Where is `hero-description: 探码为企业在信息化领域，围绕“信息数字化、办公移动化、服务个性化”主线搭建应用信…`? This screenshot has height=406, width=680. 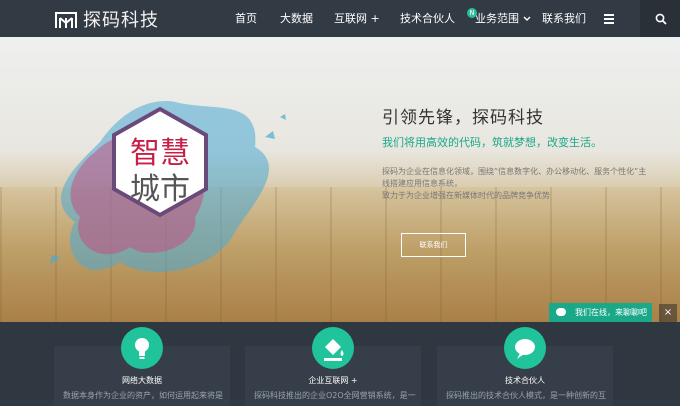
hero-description: 探码为企业在信息化领域，围绕“信息数字化、办公移动化、服务个性化”主线搭建应用信… is located at coordinates (517, 184).